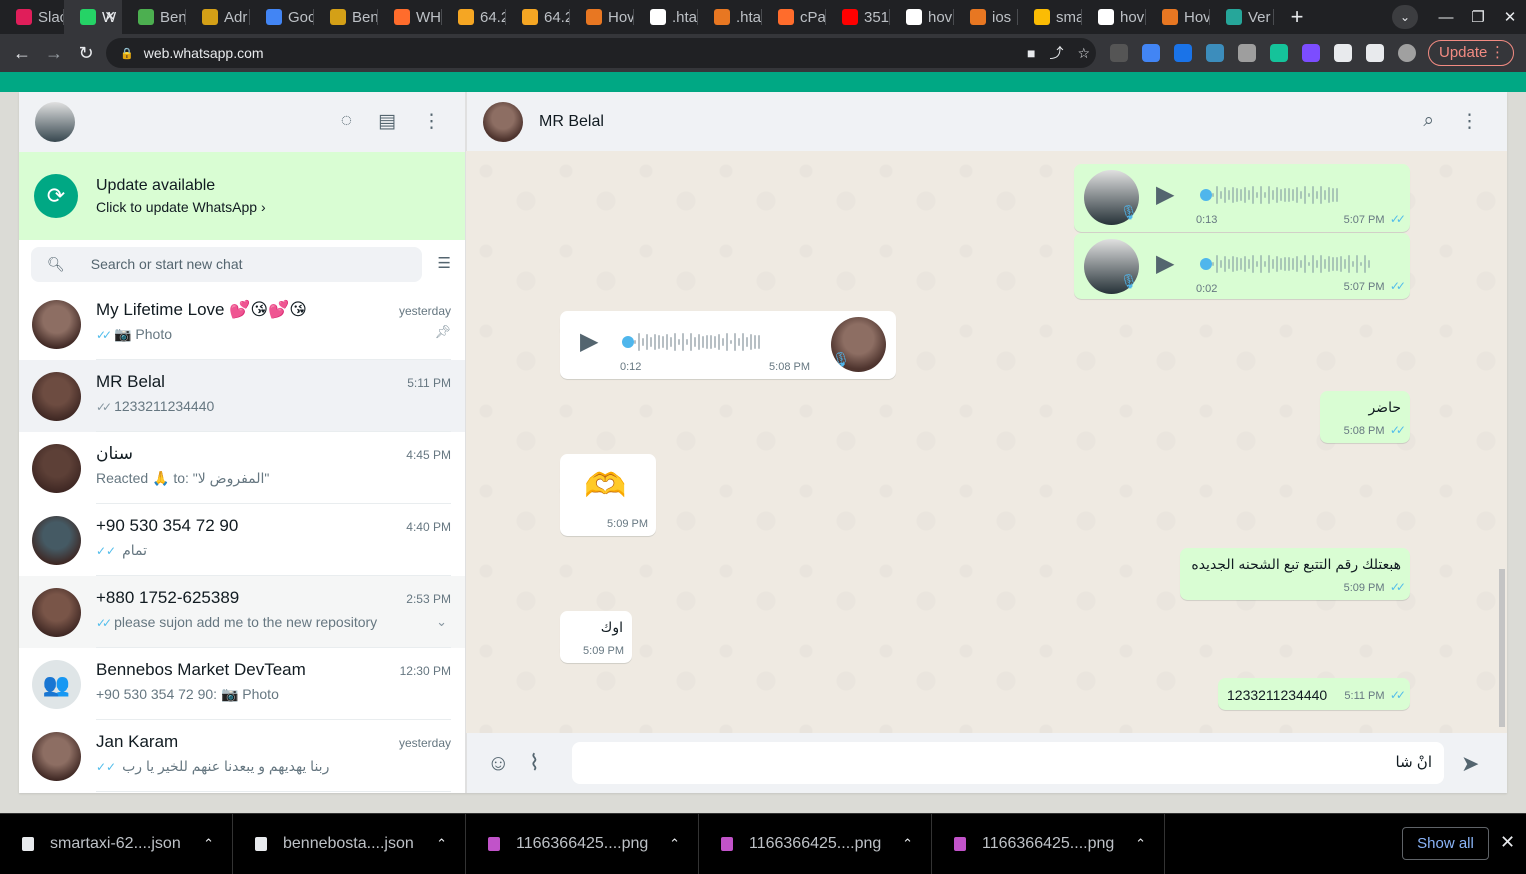 This screenshot has height=874, width=1526. Describe the element at coordinates (431, 121) in the screenshot. I see `menu-icon: ⋮` at that location.